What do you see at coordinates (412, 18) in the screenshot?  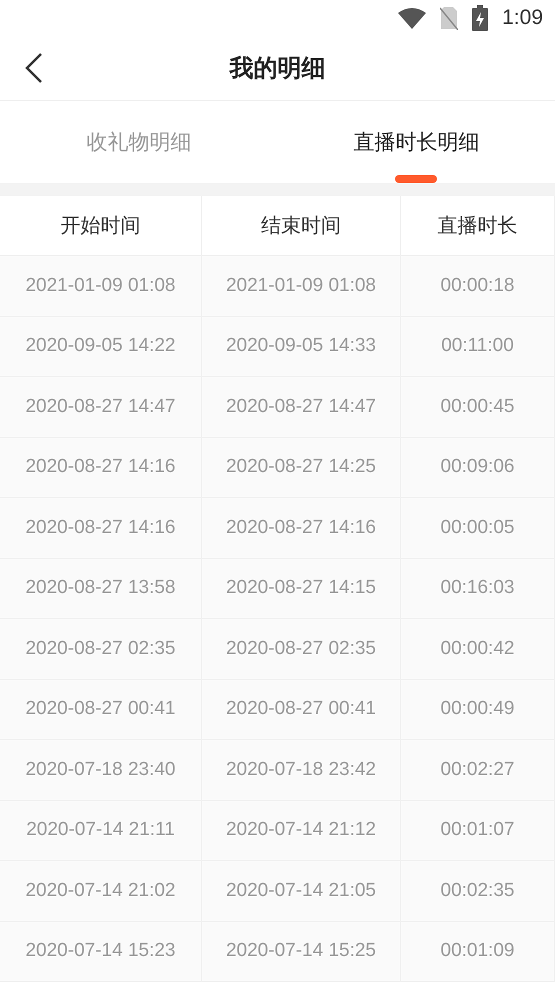 I see `wifi-icon` at bounding box center [412, 18].